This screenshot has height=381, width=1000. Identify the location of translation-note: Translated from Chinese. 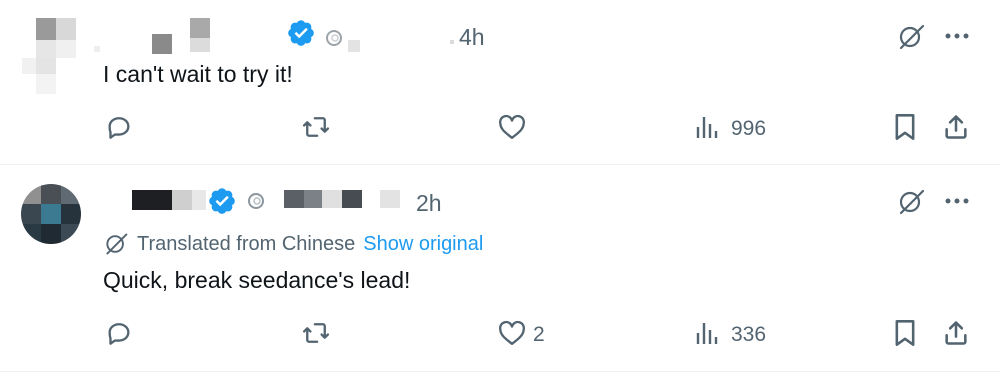
(246, 243).